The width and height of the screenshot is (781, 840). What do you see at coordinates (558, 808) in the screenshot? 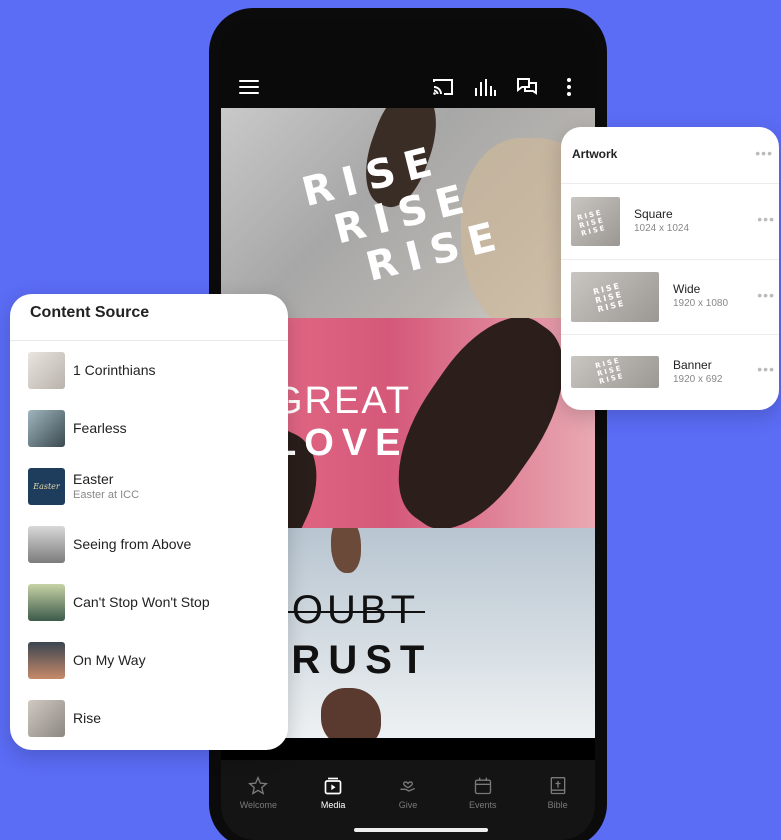
I see `tab-bible: Bible` at bounding box center [558, 808].